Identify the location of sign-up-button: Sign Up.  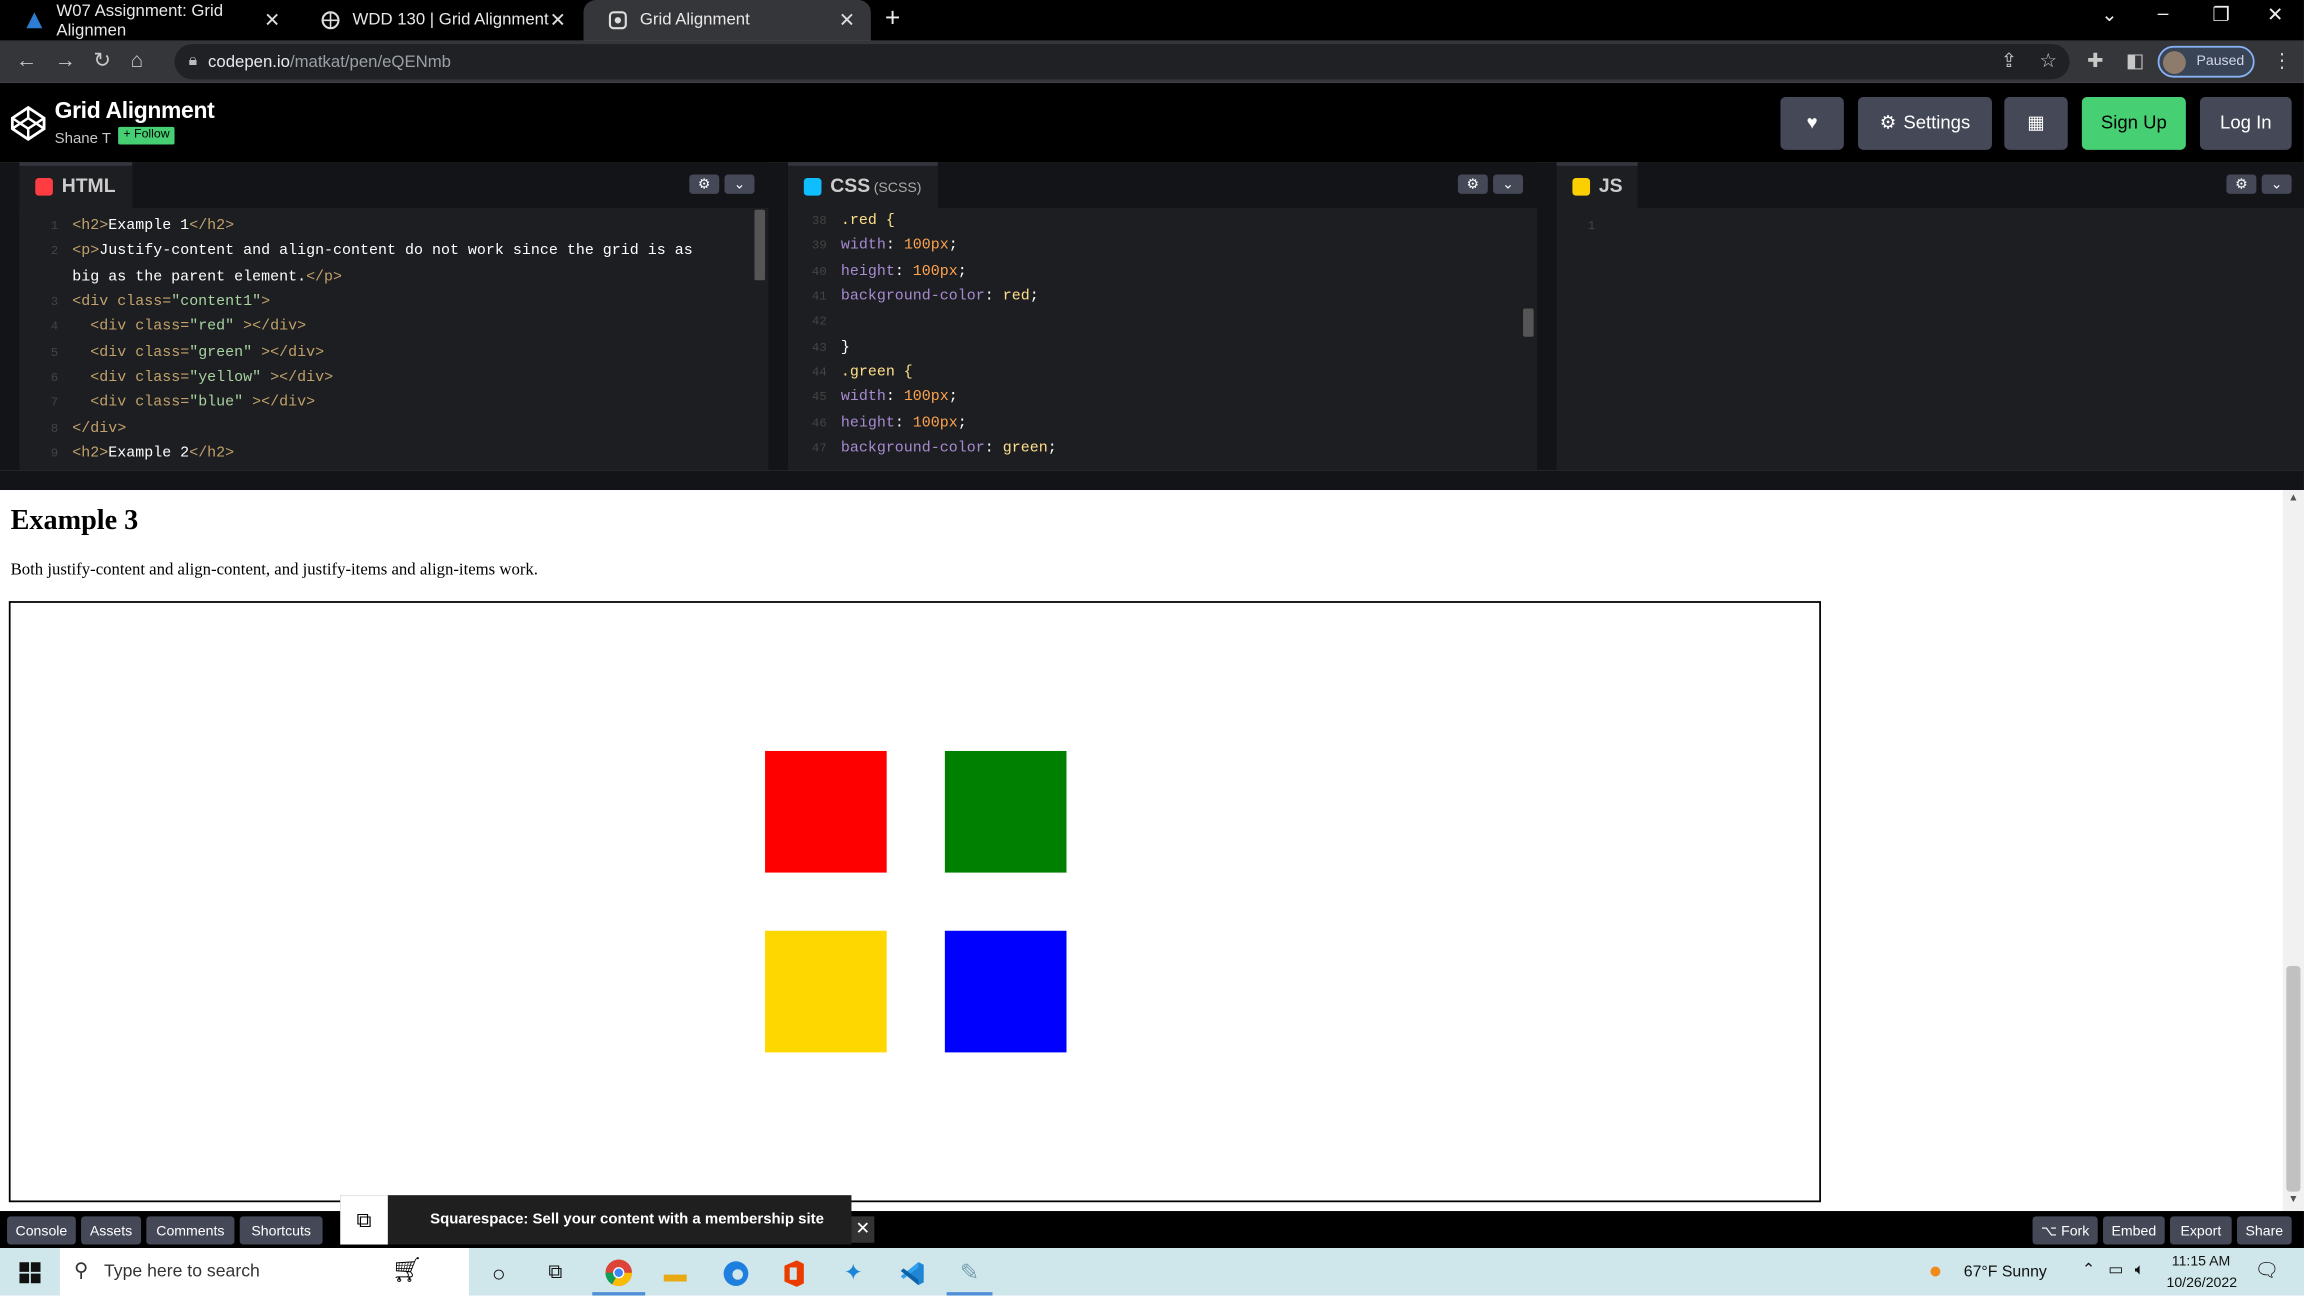
(2133, 123).